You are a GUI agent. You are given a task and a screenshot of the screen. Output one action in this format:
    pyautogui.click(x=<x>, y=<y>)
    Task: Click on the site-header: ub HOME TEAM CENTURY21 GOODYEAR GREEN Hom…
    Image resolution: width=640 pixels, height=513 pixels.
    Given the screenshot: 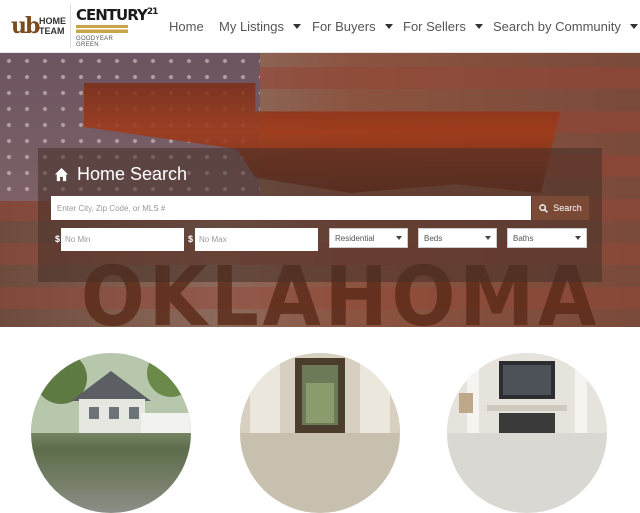 What is the action you would take?
    pyautogui.click(x=320, y=26)
    